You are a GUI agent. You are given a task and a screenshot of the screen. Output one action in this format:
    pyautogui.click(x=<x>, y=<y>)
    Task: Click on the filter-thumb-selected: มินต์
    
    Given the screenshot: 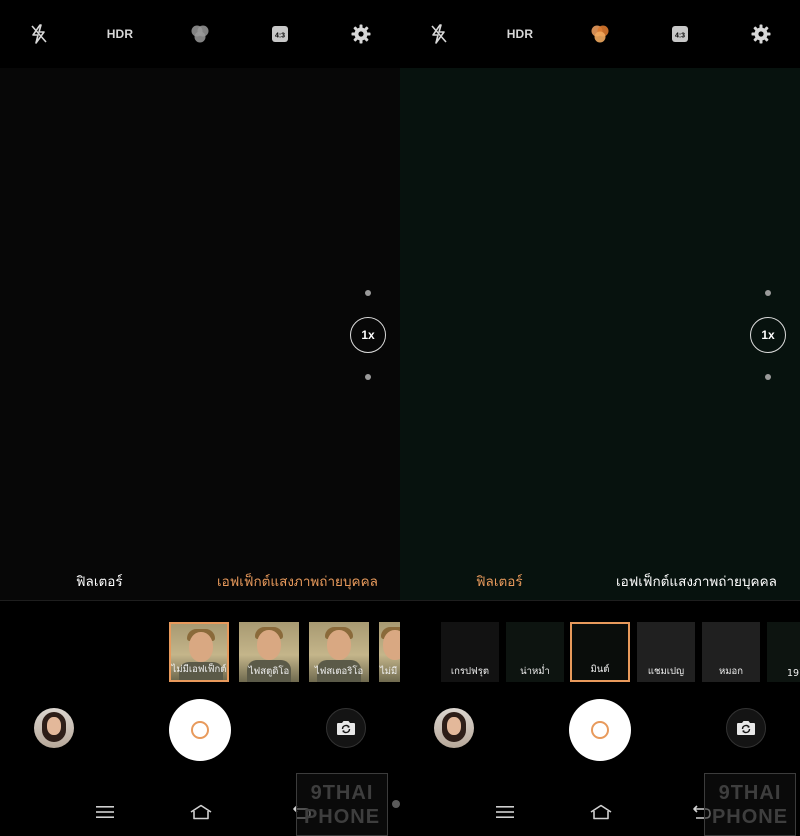 What is the action you would take?
    pyautogui.click(x=600, y=652)
    